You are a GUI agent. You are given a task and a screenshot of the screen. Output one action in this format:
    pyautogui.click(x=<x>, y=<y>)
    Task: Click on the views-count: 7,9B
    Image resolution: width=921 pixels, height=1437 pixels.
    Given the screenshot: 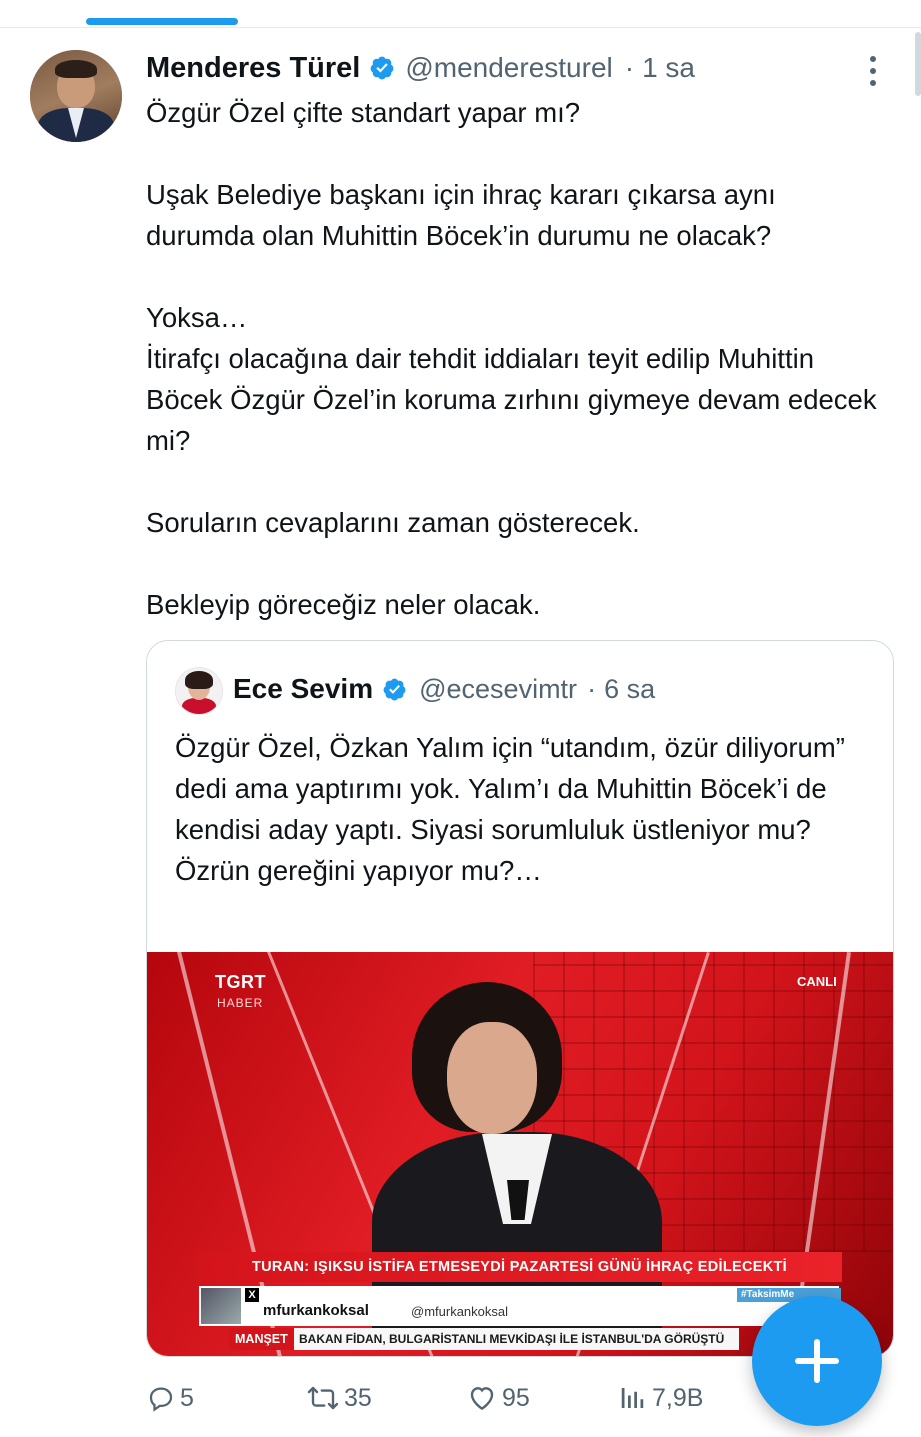 What is the action you would take?
    pyautogui.click(x=678, y=1397)
    